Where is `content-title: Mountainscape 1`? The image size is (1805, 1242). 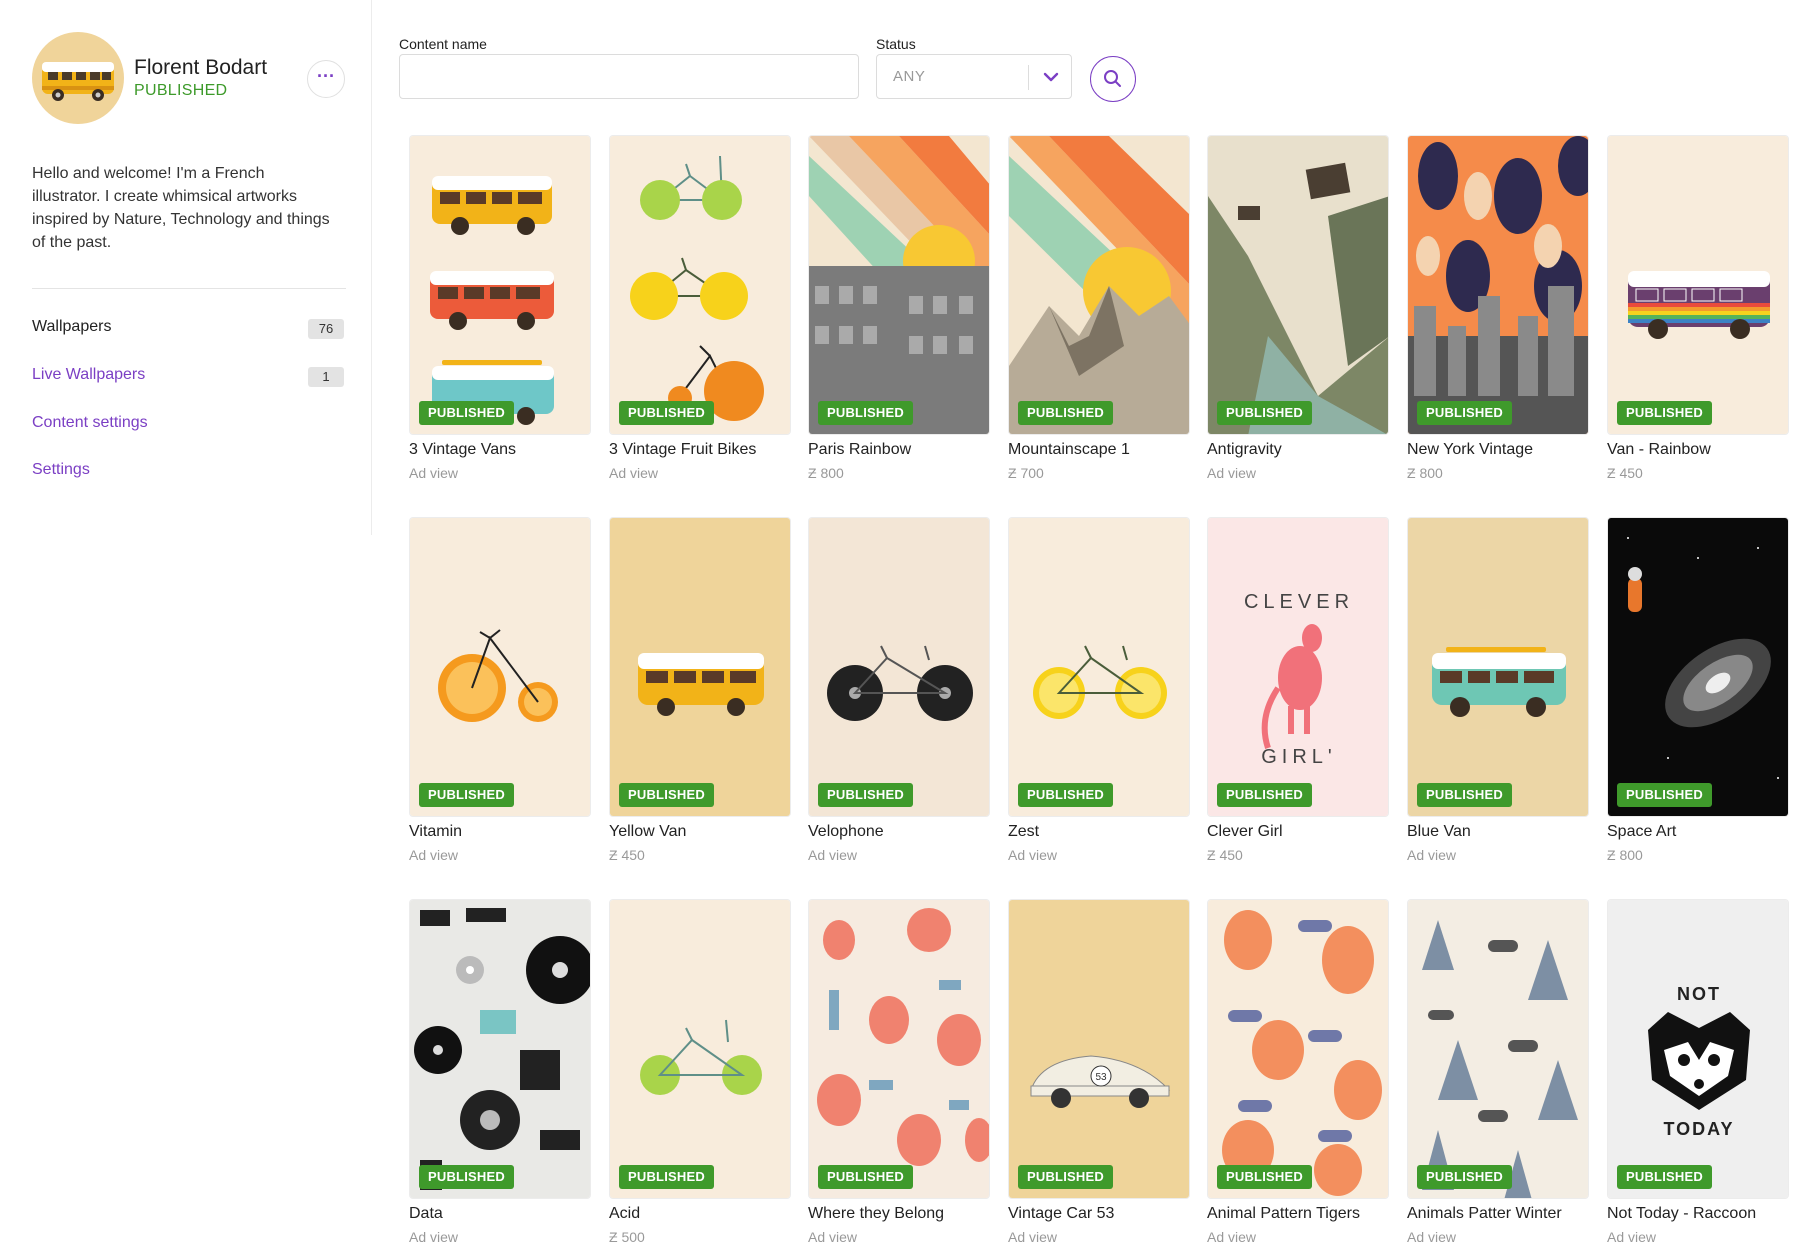 content-title: Mountainscape 1 is located at coordinates (1069, 450).